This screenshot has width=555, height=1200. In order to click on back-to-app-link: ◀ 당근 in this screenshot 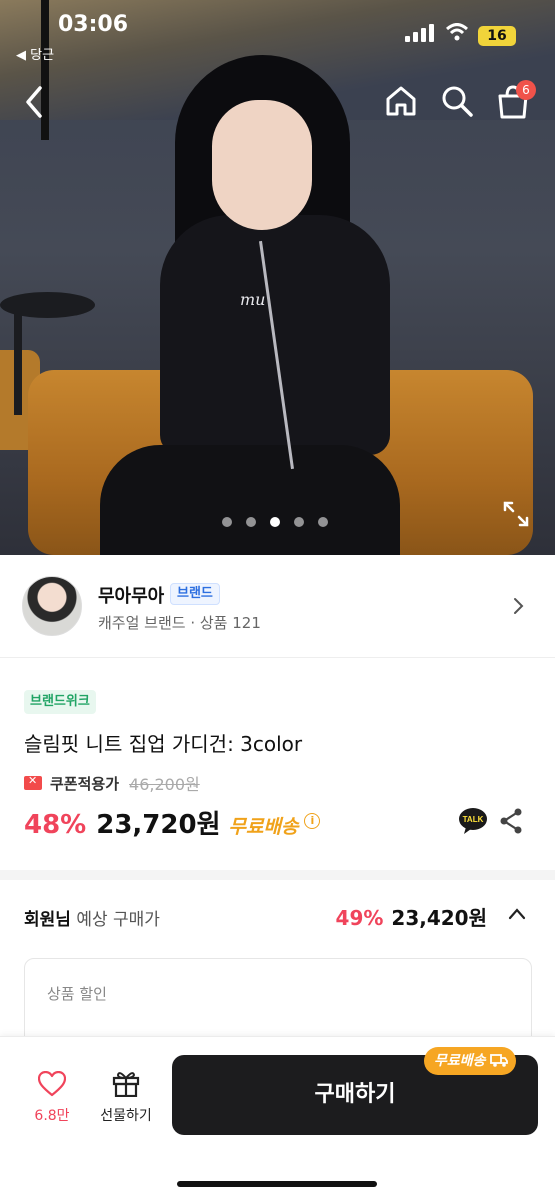, I will do `click(35, 53)`.